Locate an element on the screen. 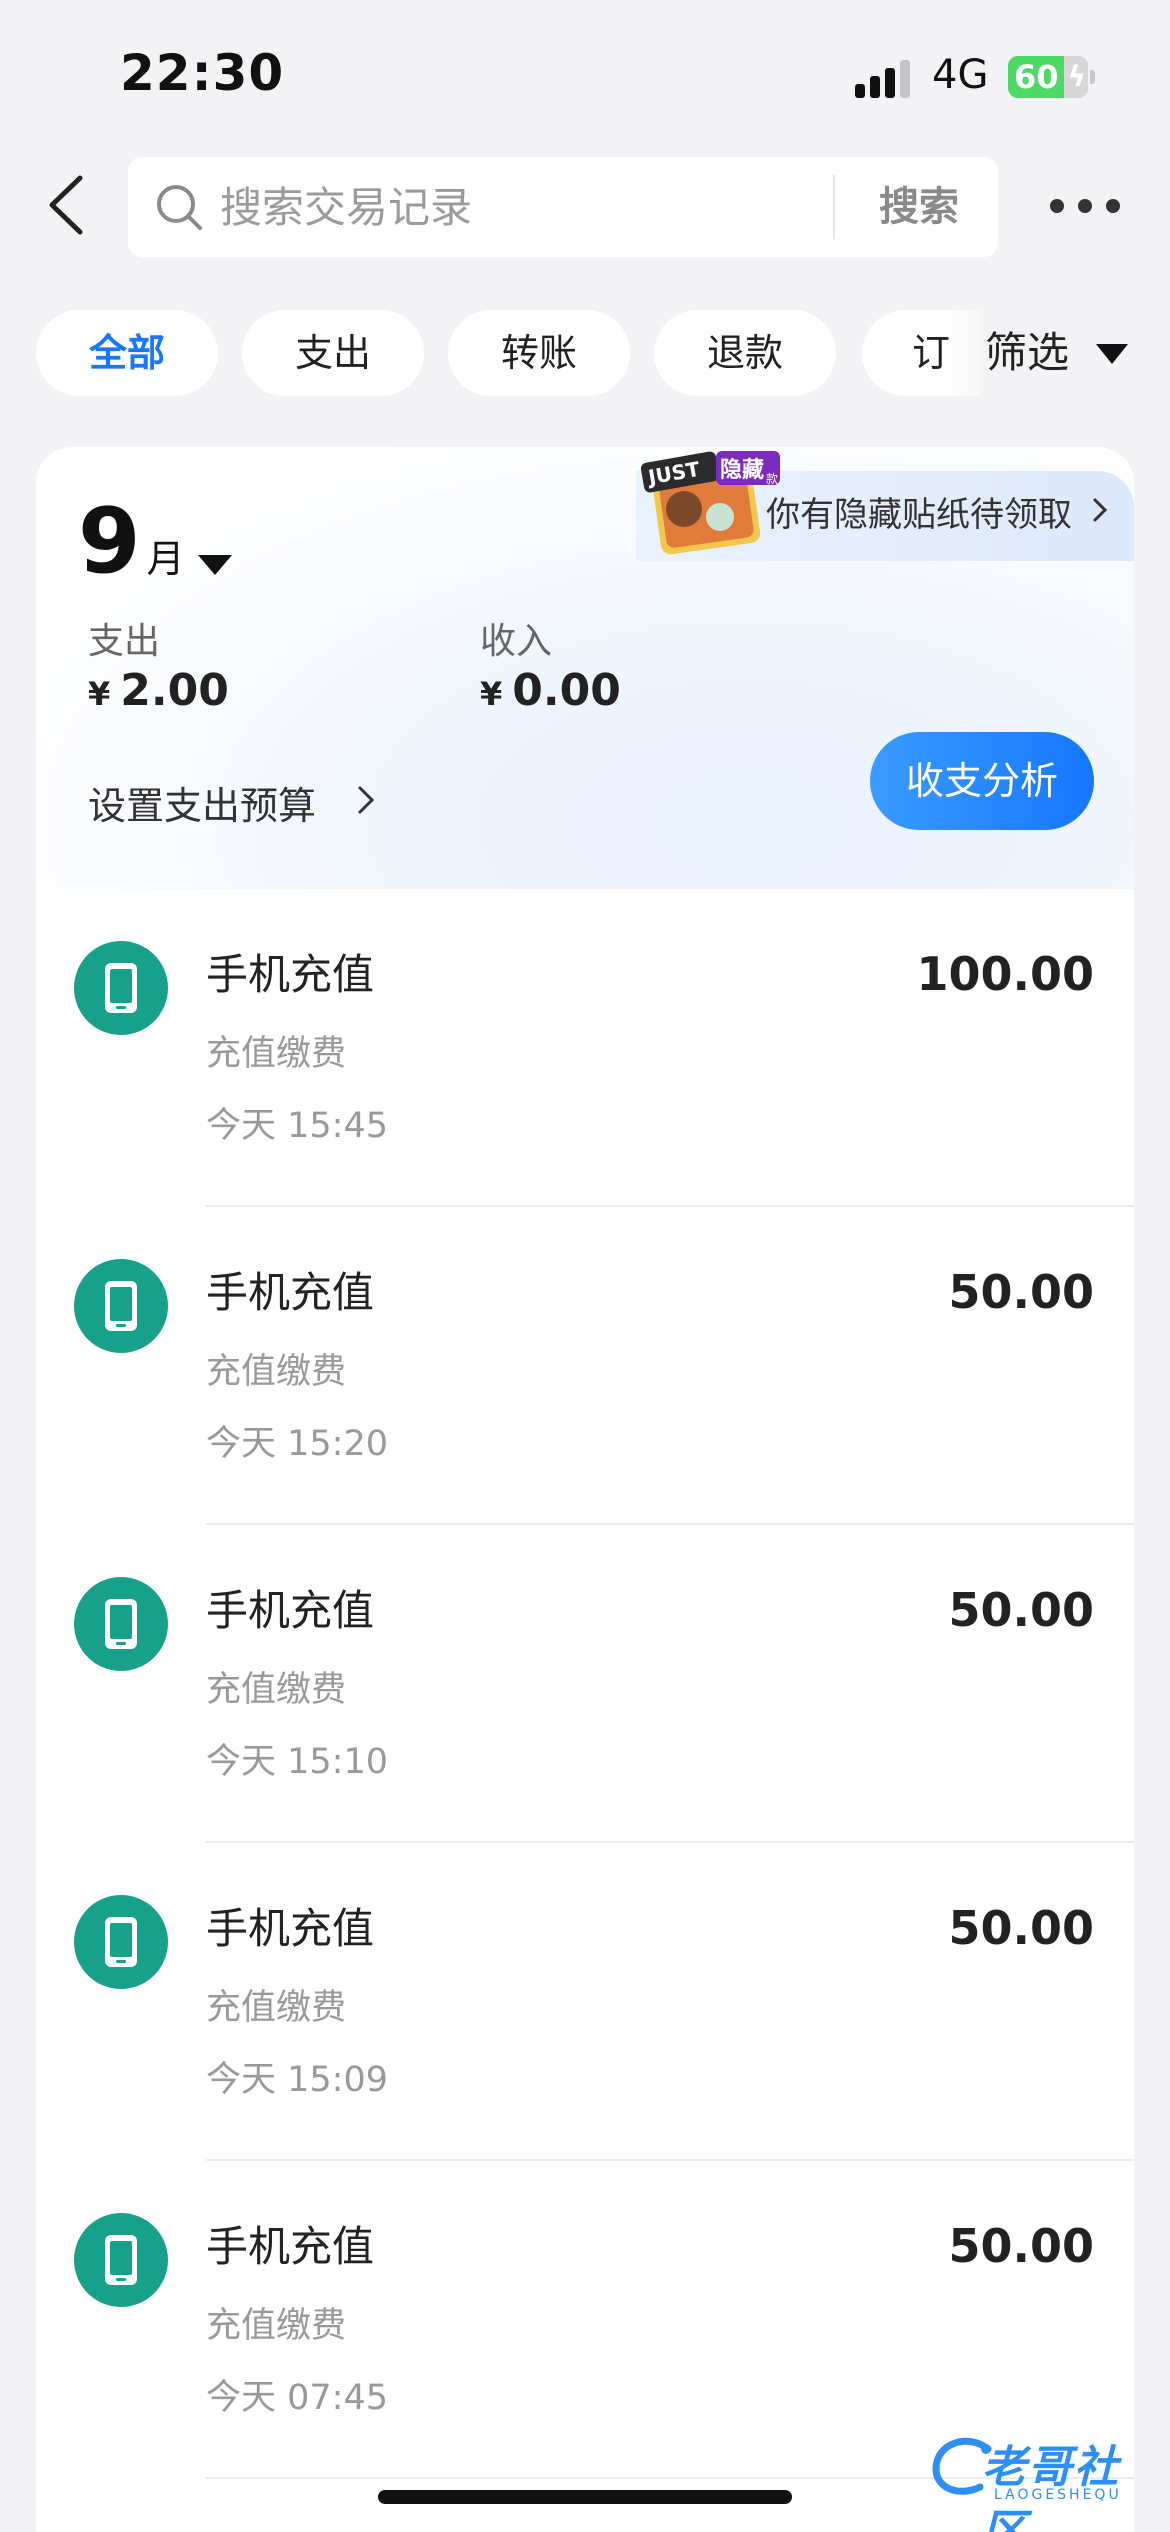 The height and width of the screenshot is (2532, 1170). tab-transfer: 转账 is located at coordinates (539, 353).